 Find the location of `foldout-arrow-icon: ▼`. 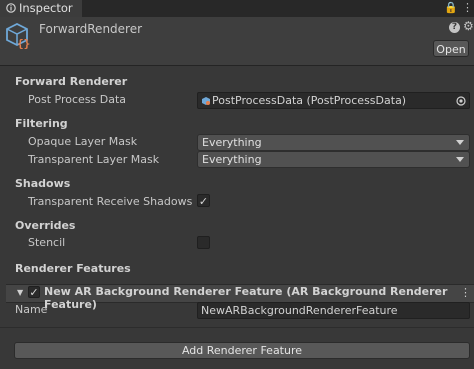

foldout-arrow-icon: ▼ is located at coordinates (20, 292).